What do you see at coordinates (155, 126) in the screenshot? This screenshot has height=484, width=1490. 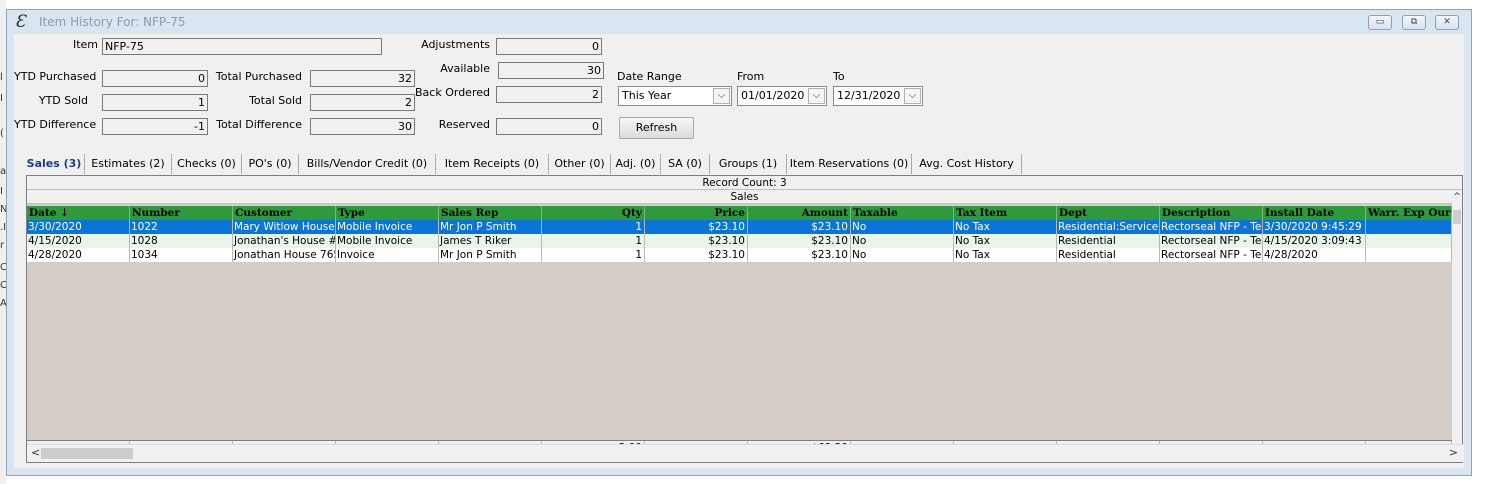 I see `ytd-difference-field: -1` at bounding box center [155, 126].